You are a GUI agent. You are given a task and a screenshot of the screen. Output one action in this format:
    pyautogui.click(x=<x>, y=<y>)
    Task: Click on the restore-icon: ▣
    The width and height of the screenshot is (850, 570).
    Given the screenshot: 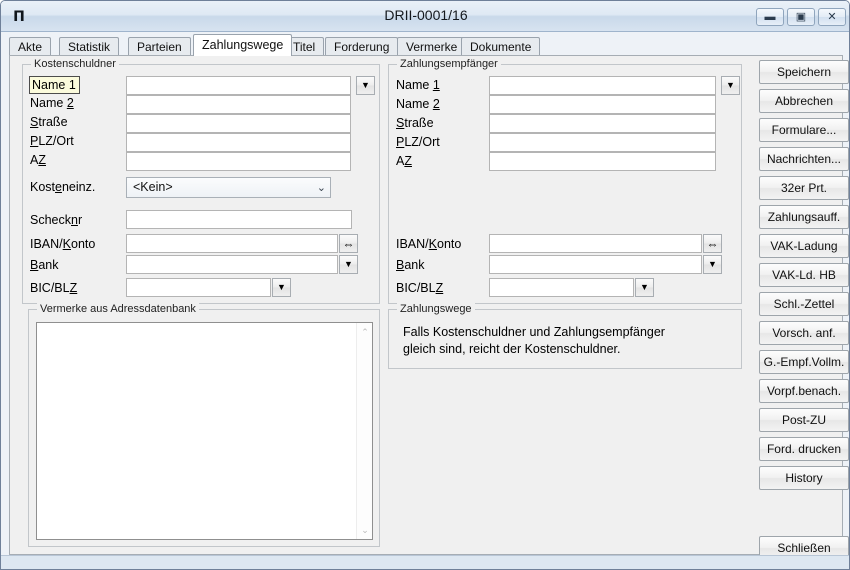 What is the action you would take?
    pyautogui.click(x=801, y=16)
    